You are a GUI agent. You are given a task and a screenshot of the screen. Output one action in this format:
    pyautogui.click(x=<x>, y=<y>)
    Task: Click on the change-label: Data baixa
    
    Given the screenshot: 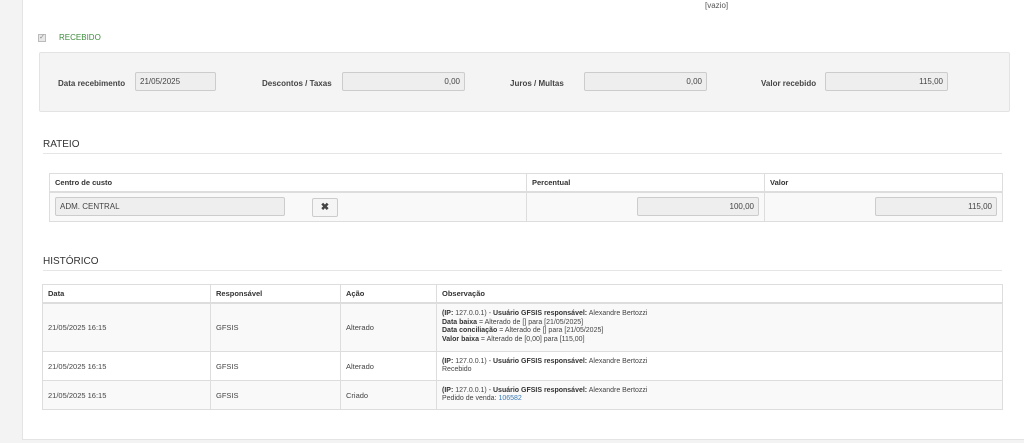 What is the action you would take?
    pyautogui.click(x=460, y=322)
    